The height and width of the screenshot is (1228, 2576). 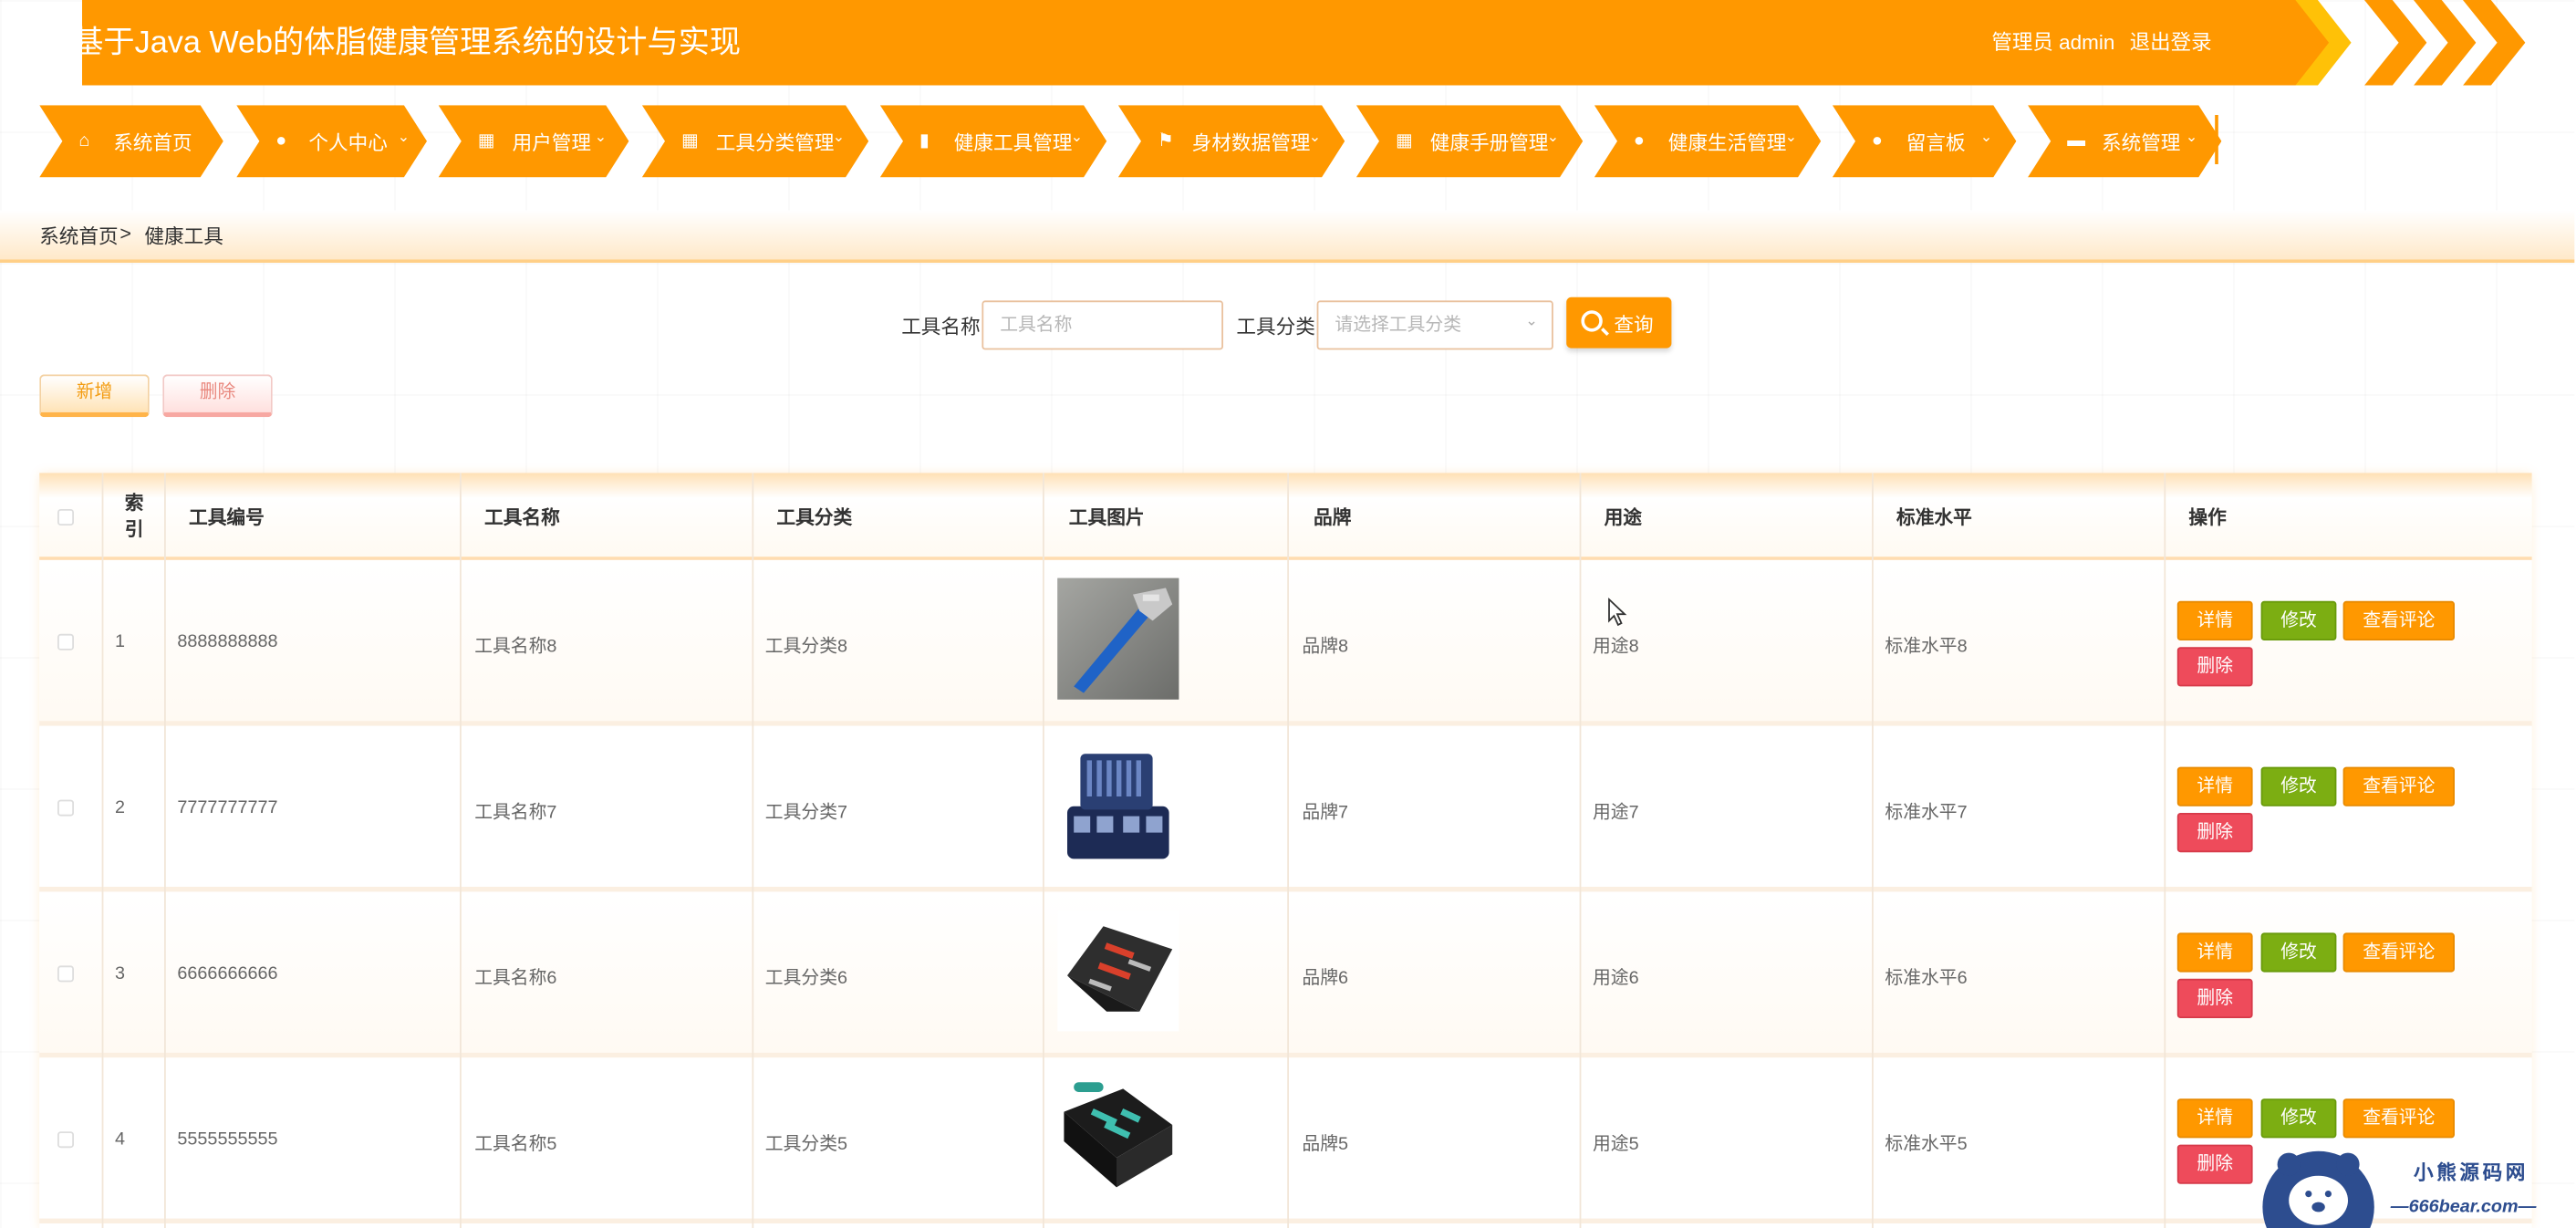 I want to click on cell-name: 工具名称7, so click(x=515, y=813).